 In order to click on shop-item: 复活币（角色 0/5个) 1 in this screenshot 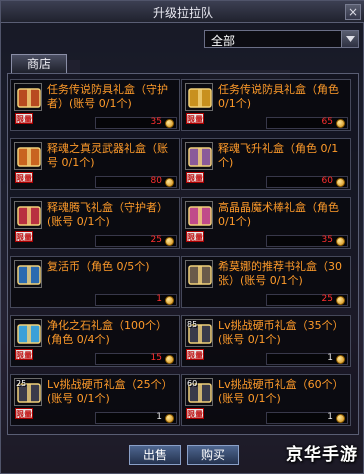, I will do `click(95, 282)`.